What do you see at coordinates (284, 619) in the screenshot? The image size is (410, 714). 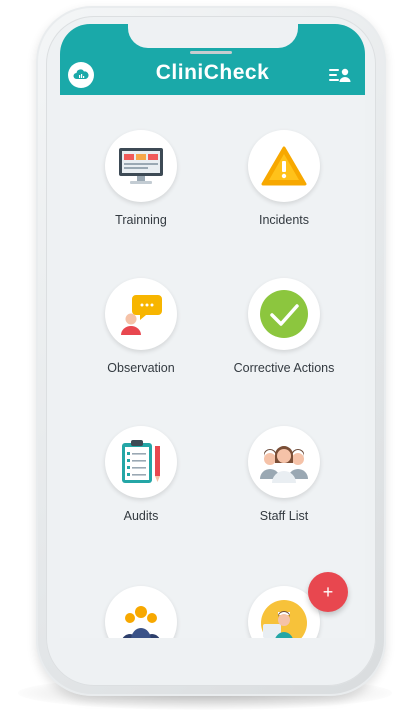 I see `nurse-icon` at bounding box center [284, 619].